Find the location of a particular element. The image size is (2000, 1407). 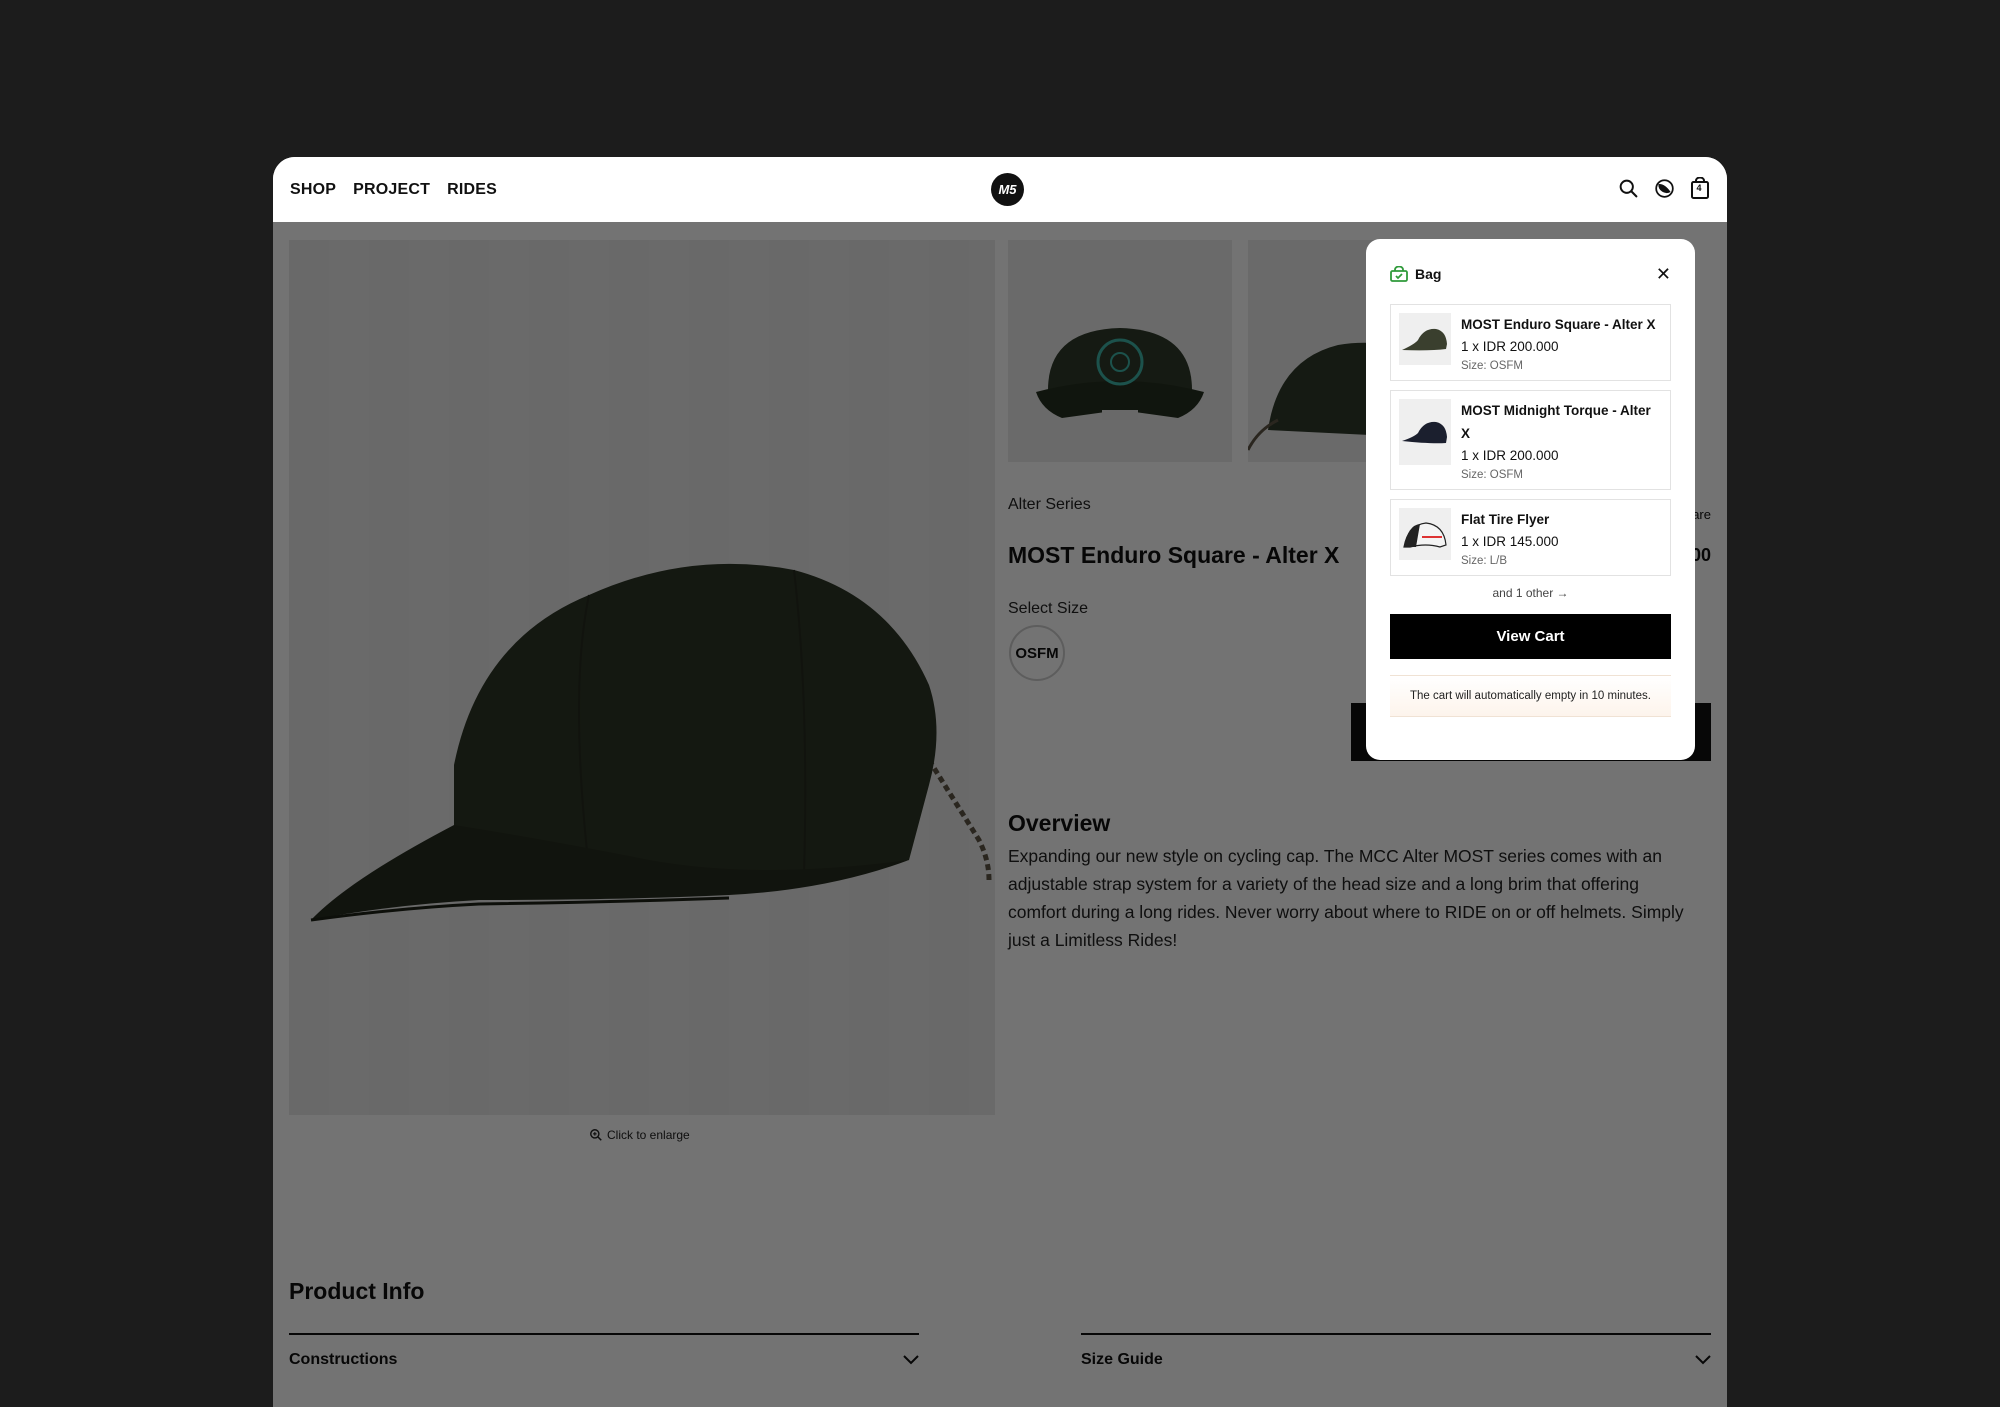

theme-toggle-icon is located at coordinates (1664, 188).